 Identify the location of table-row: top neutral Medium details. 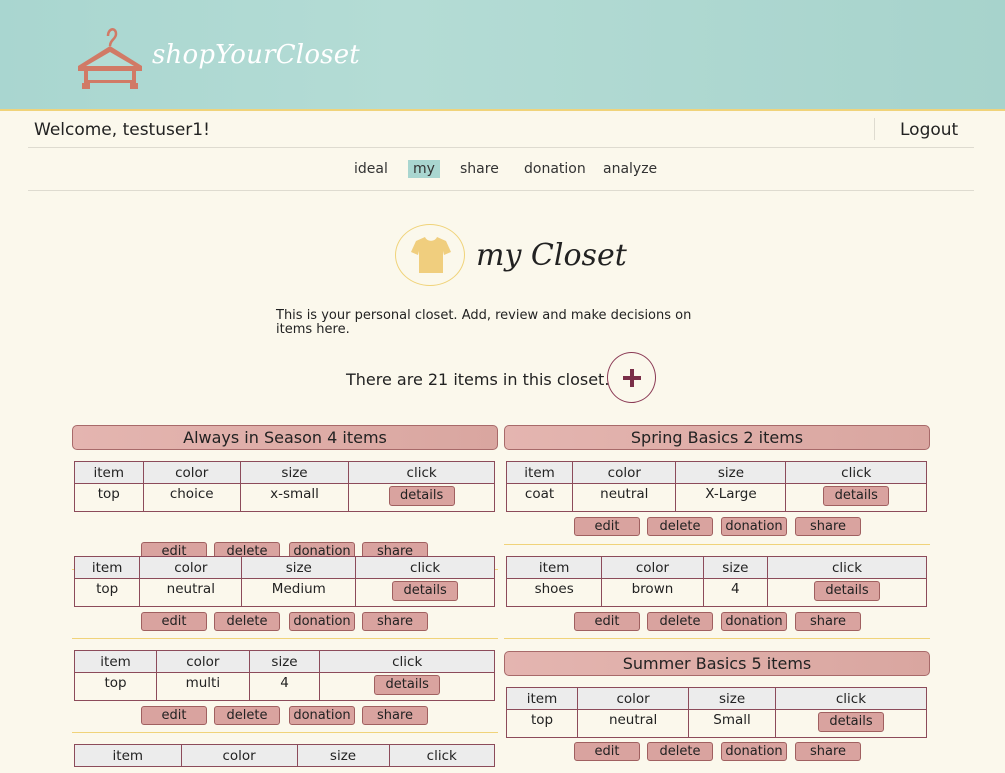
(284, 592).